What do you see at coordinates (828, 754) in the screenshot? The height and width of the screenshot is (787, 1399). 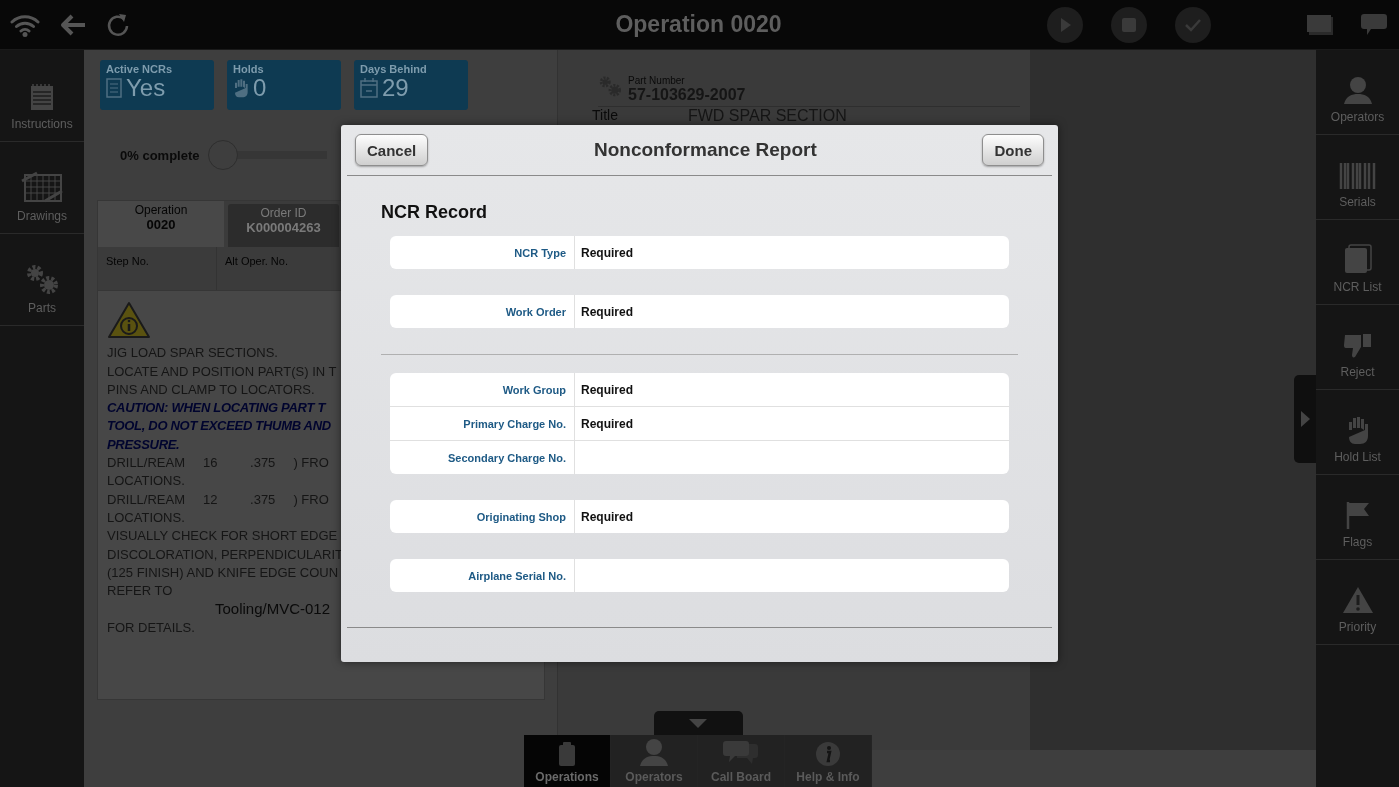 I see `info-icon` at bounding box center [828, 754].